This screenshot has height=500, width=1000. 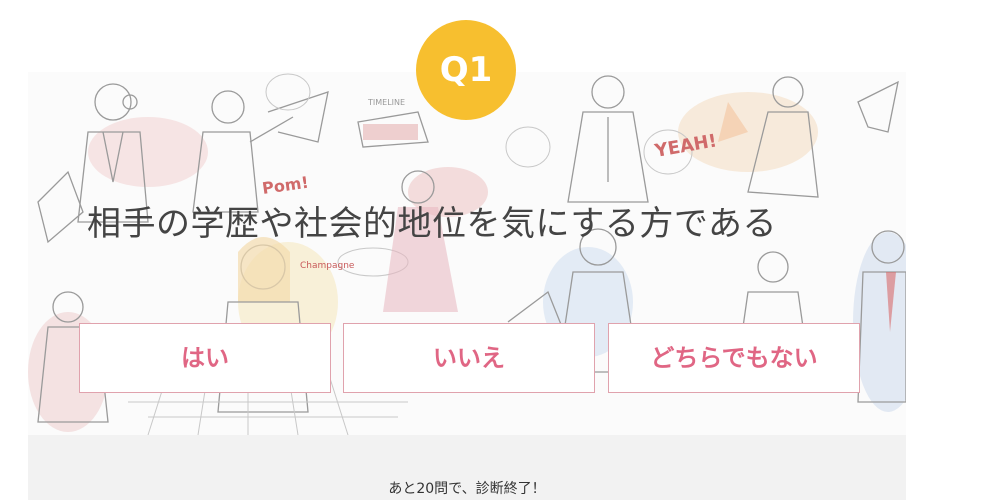 I want to click on svg-text: Pom!, so click(x=285, y=185).